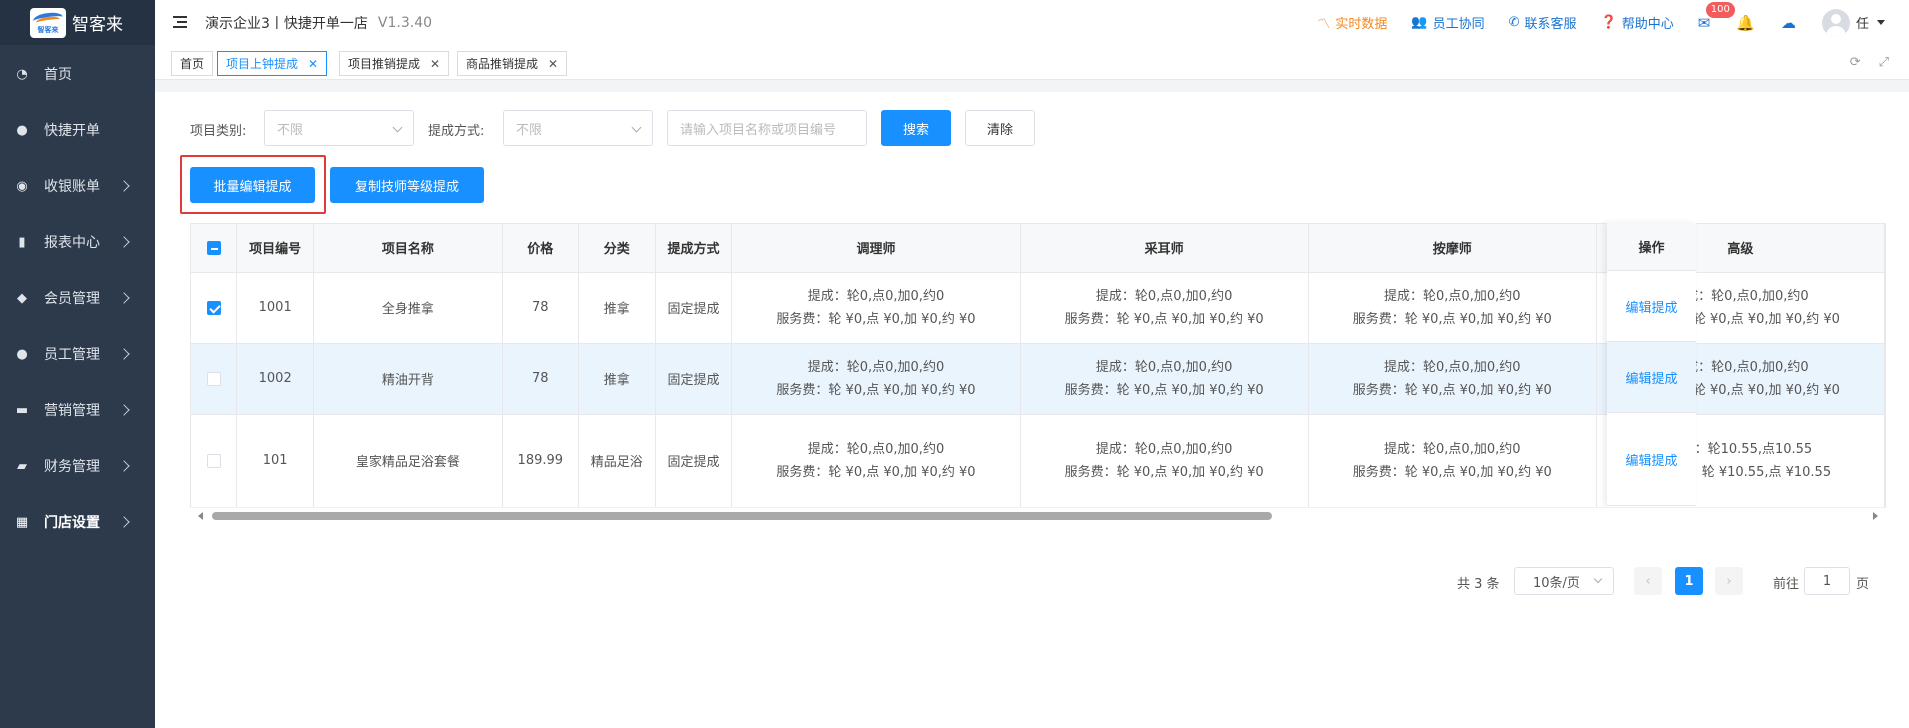 The width and height of the screenshot is (1909, 728). I want to click on select-all-checkbox, so click(213, 247).